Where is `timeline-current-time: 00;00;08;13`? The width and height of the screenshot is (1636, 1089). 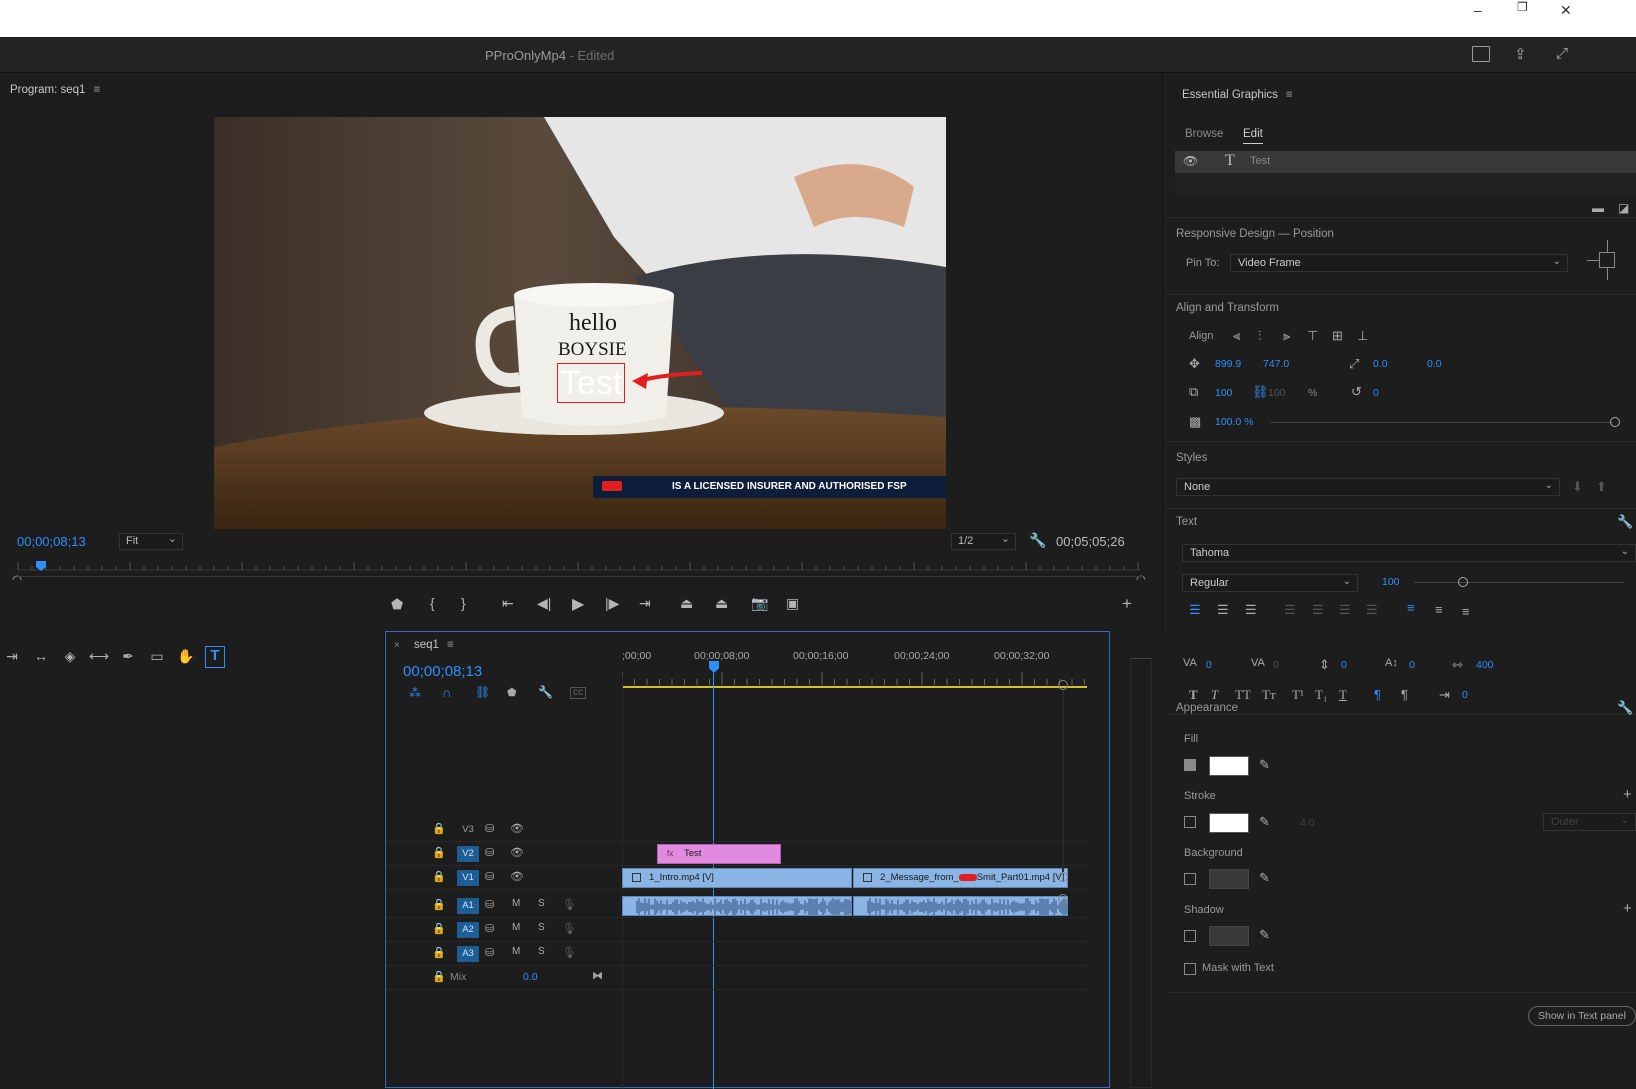 timeline-current-time: 00;00;08;13 is located at coordinates (442, 671).